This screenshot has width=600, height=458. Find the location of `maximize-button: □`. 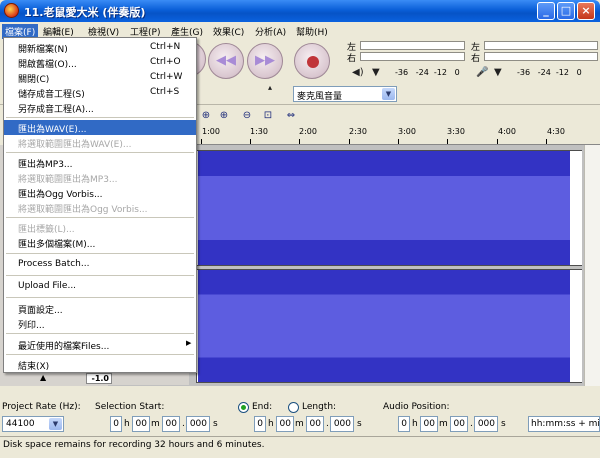

maximize-button: □ is located at coordinates (566, 11).